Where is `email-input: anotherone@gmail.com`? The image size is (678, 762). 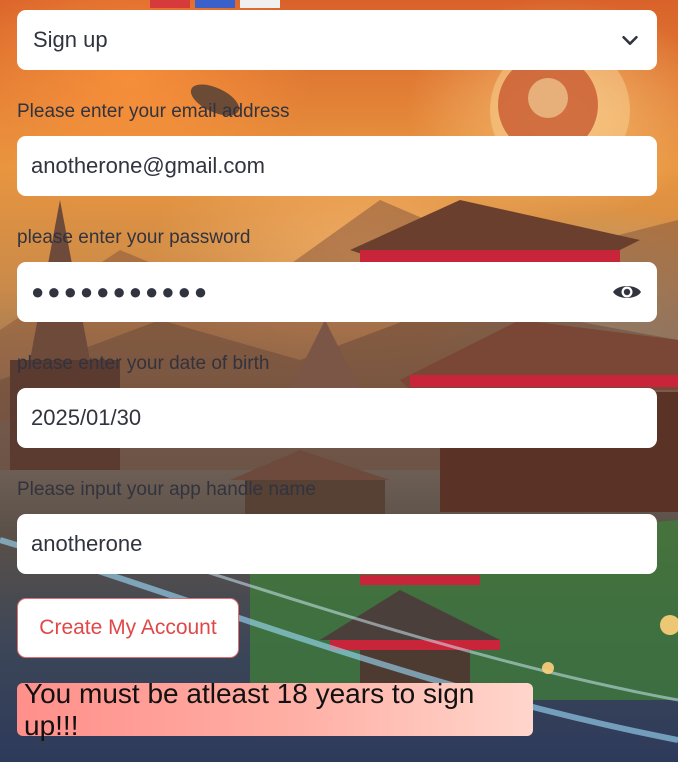
email-input: anotherone@gmail.com is located at coordinates (337, 166).